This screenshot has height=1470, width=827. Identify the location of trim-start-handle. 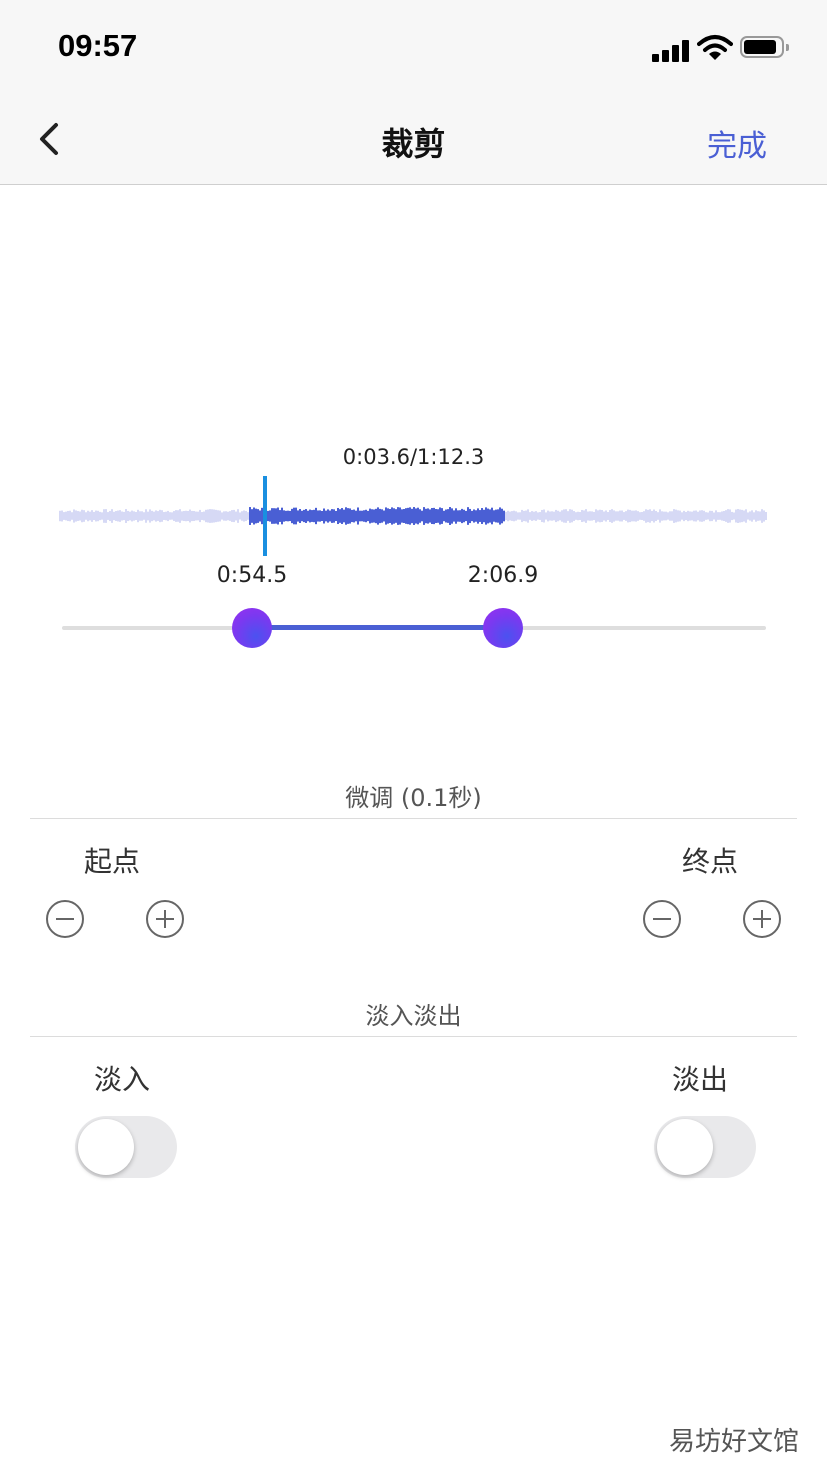
(252, 628).